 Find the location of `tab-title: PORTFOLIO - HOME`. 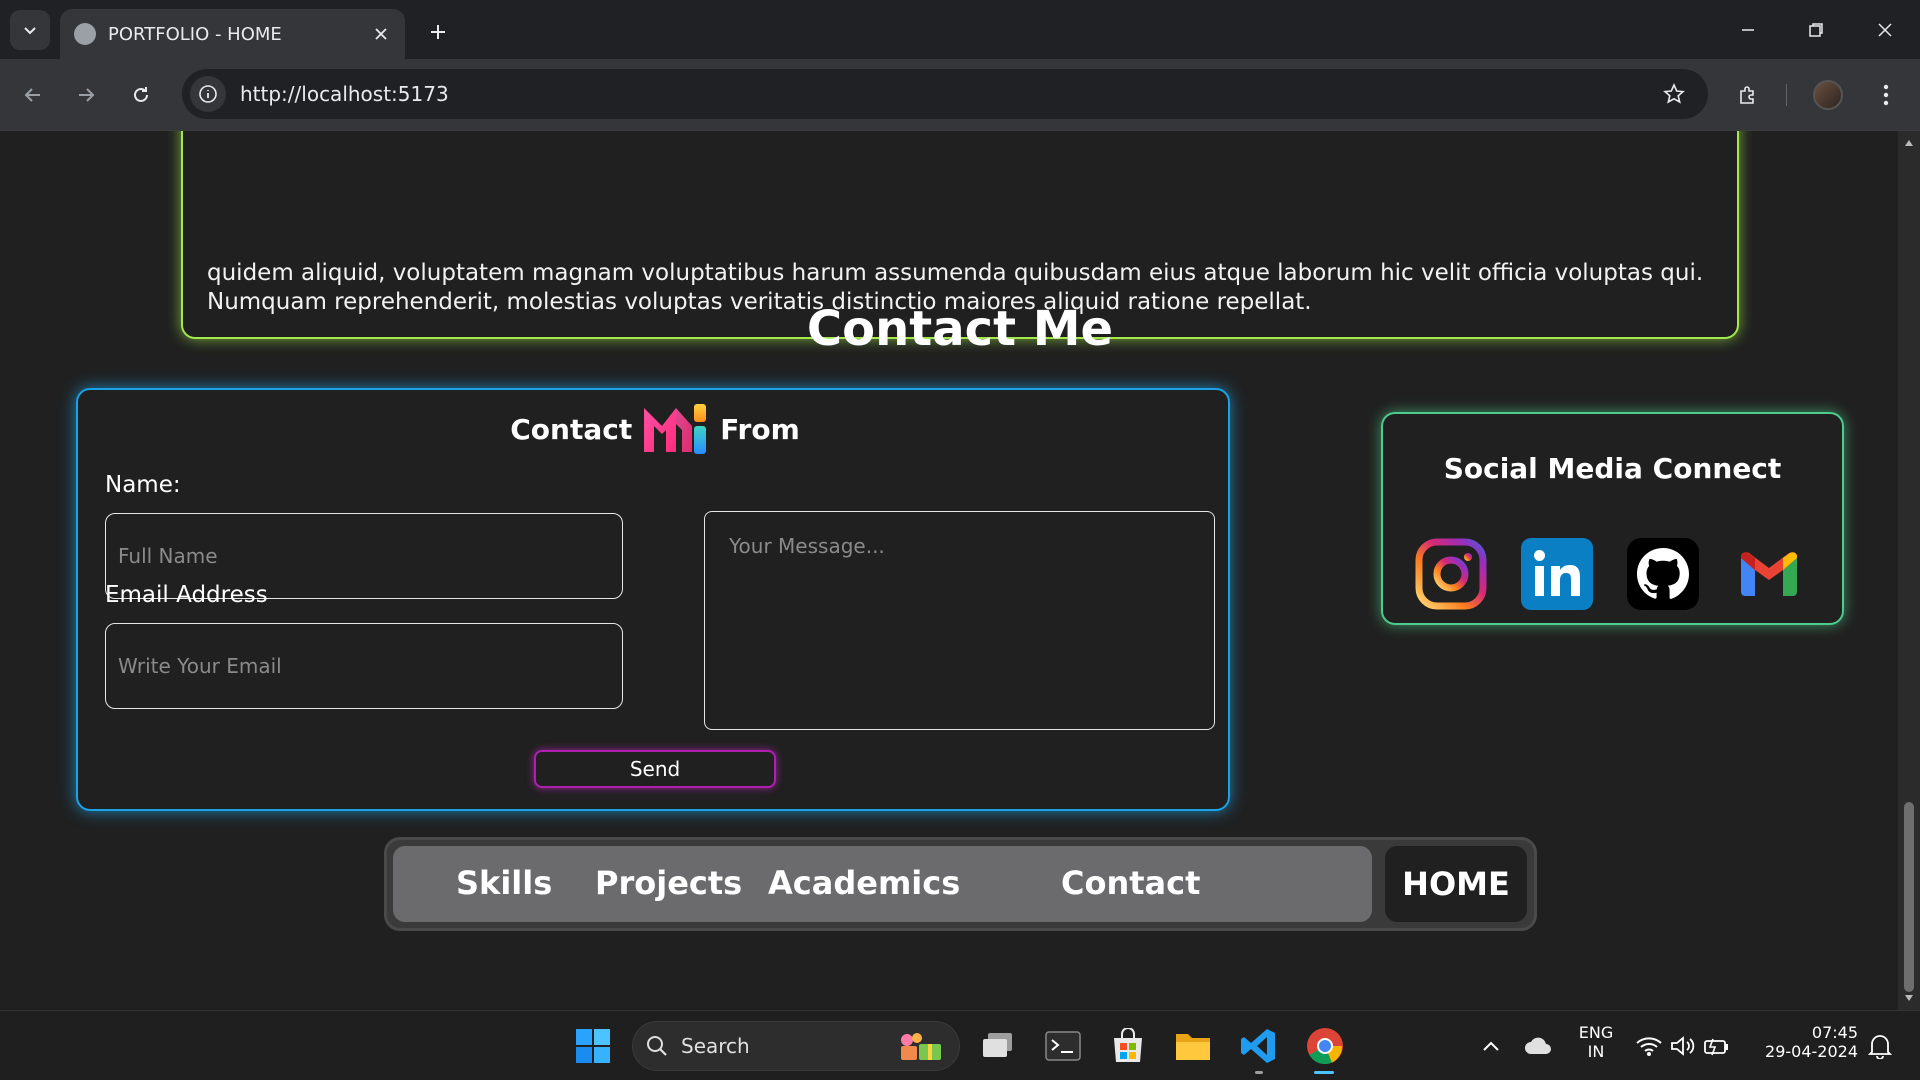

tab-title: PORTFOLIO - HOME is located at coordinates (195, 34).